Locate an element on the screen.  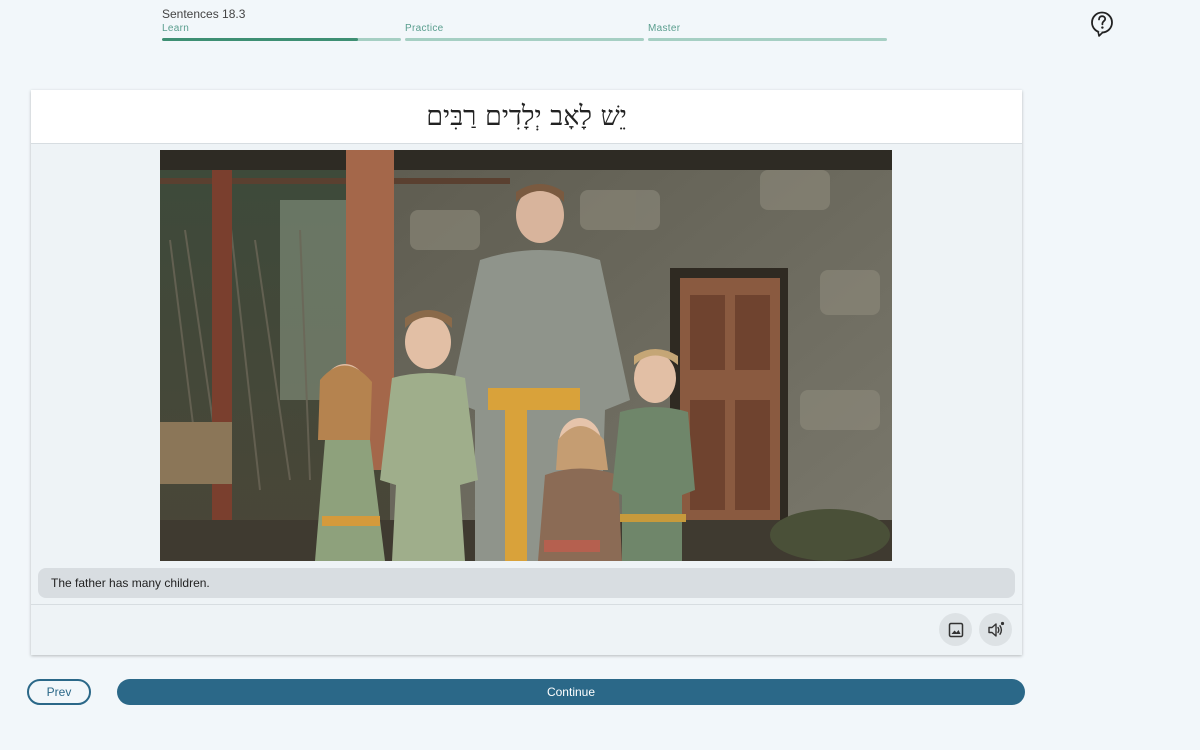
stage-progress-fill is located at coordinates (260, 39).